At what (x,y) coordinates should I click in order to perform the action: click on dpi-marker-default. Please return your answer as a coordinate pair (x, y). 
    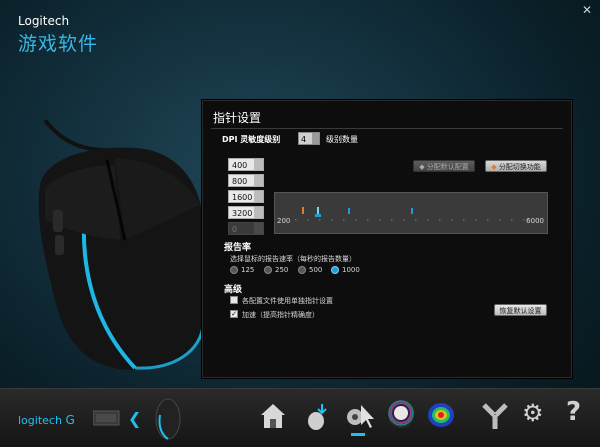
    Looking at the image, I should click on (318, 210).